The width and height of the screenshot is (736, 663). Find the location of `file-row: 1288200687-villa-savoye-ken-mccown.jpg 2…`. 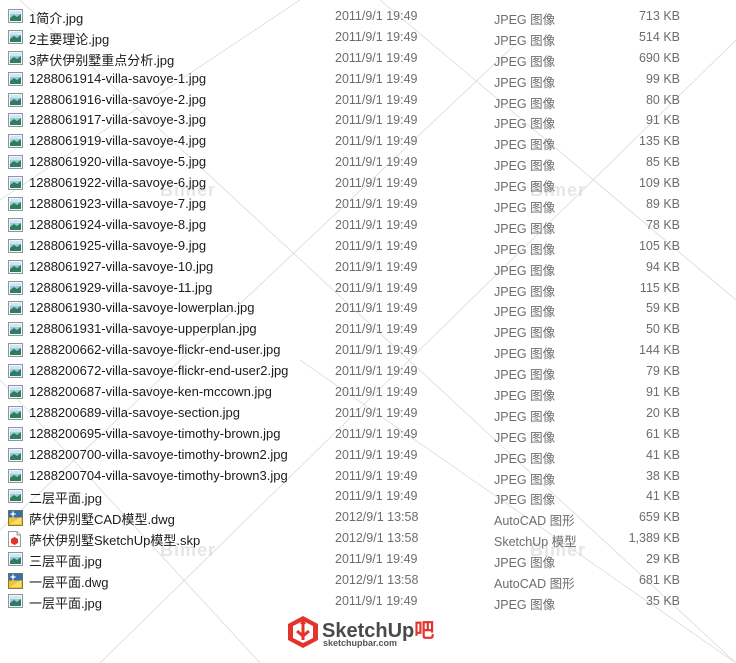

file-row: 1288200687-villa-savoye-ken-mccown.jpg 2… is located at coordinates (368, 392).